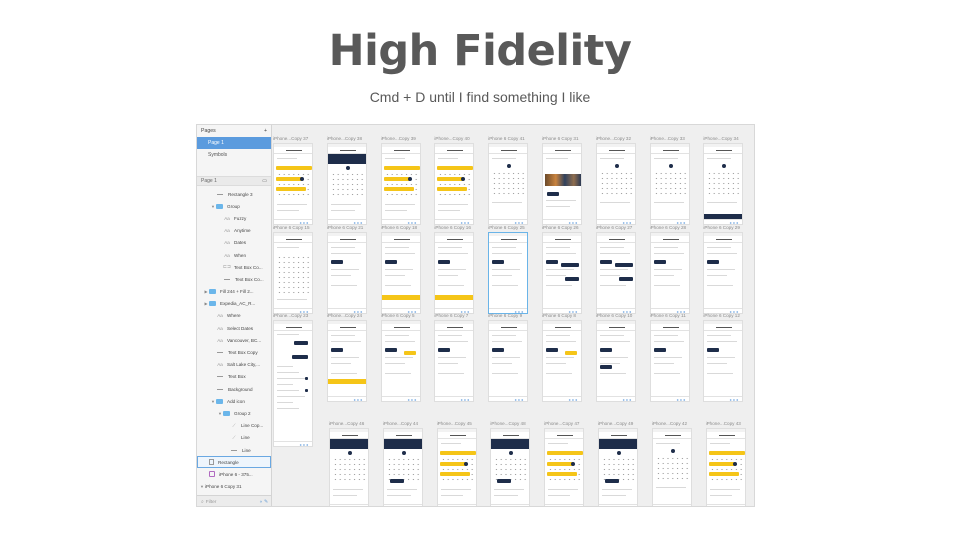 Image resolution: width=960 pixels, height=540 pixels. I want to click on layer-item: ▼ Group 2, so click(234, 413).